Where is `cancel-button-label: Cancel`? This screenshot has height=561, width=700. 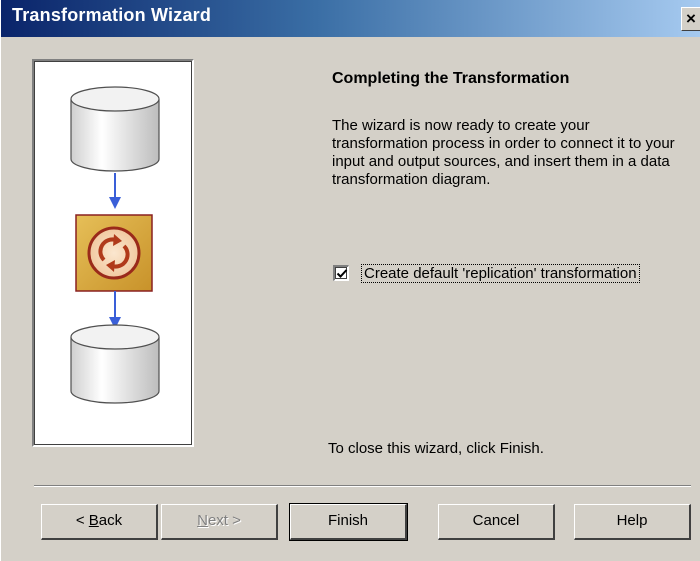
cancel-button-label: Cancel is located at coordinates (496, 520).